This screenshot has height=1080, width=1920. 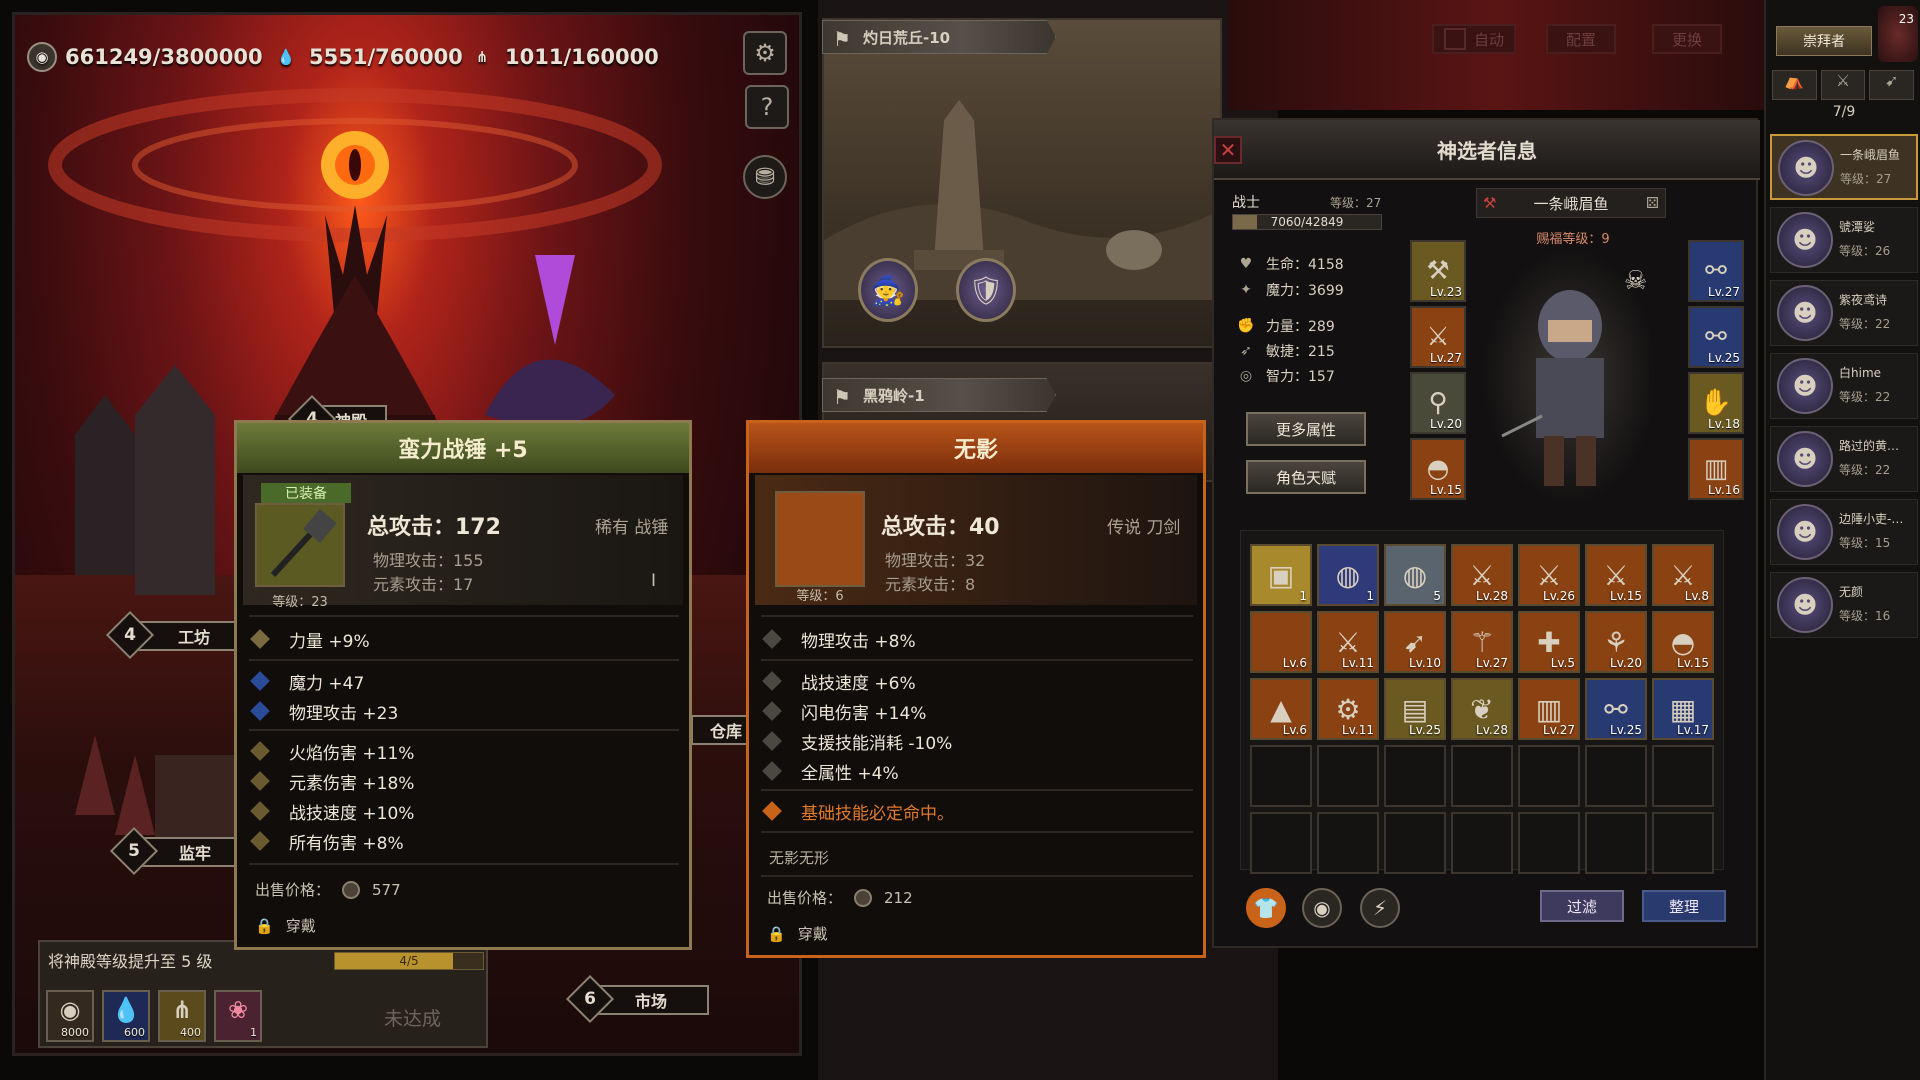 I want to click on equip-slot-amulet: ⚲ Lv.20, so click(x=1438, y=403).